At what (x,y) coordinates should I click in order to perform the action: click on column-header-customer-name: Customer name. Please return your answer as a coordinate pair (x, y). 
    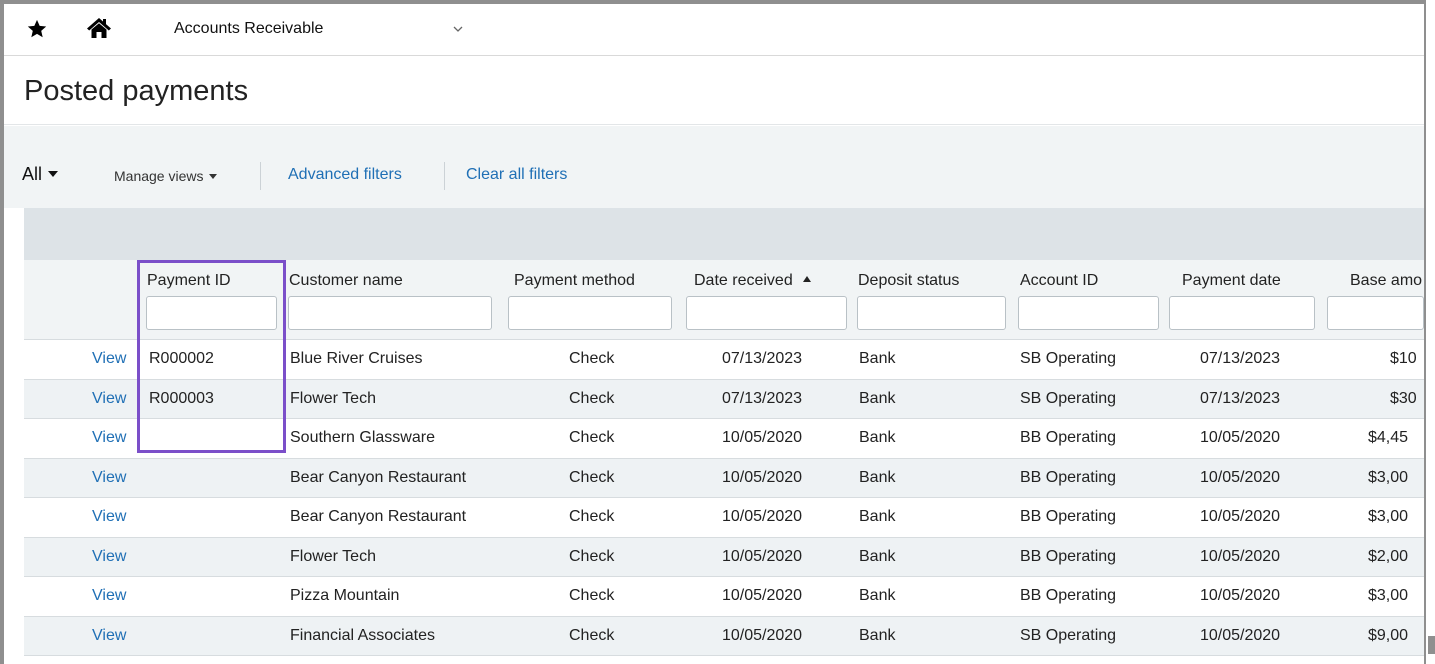
    Looking at the image, I should click on (346, 281).